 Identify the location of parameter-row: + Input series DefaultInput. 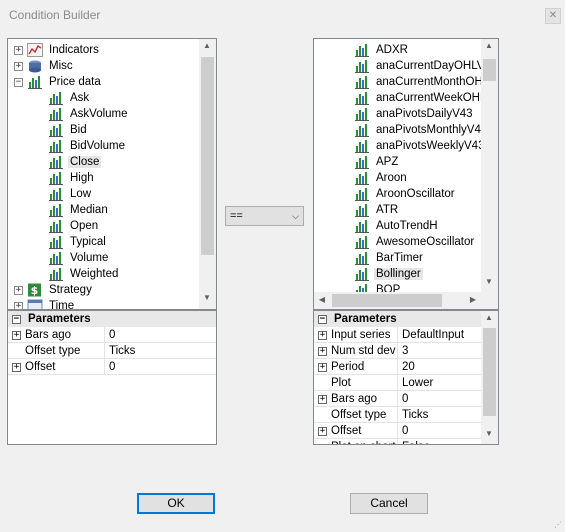
(397, 335).